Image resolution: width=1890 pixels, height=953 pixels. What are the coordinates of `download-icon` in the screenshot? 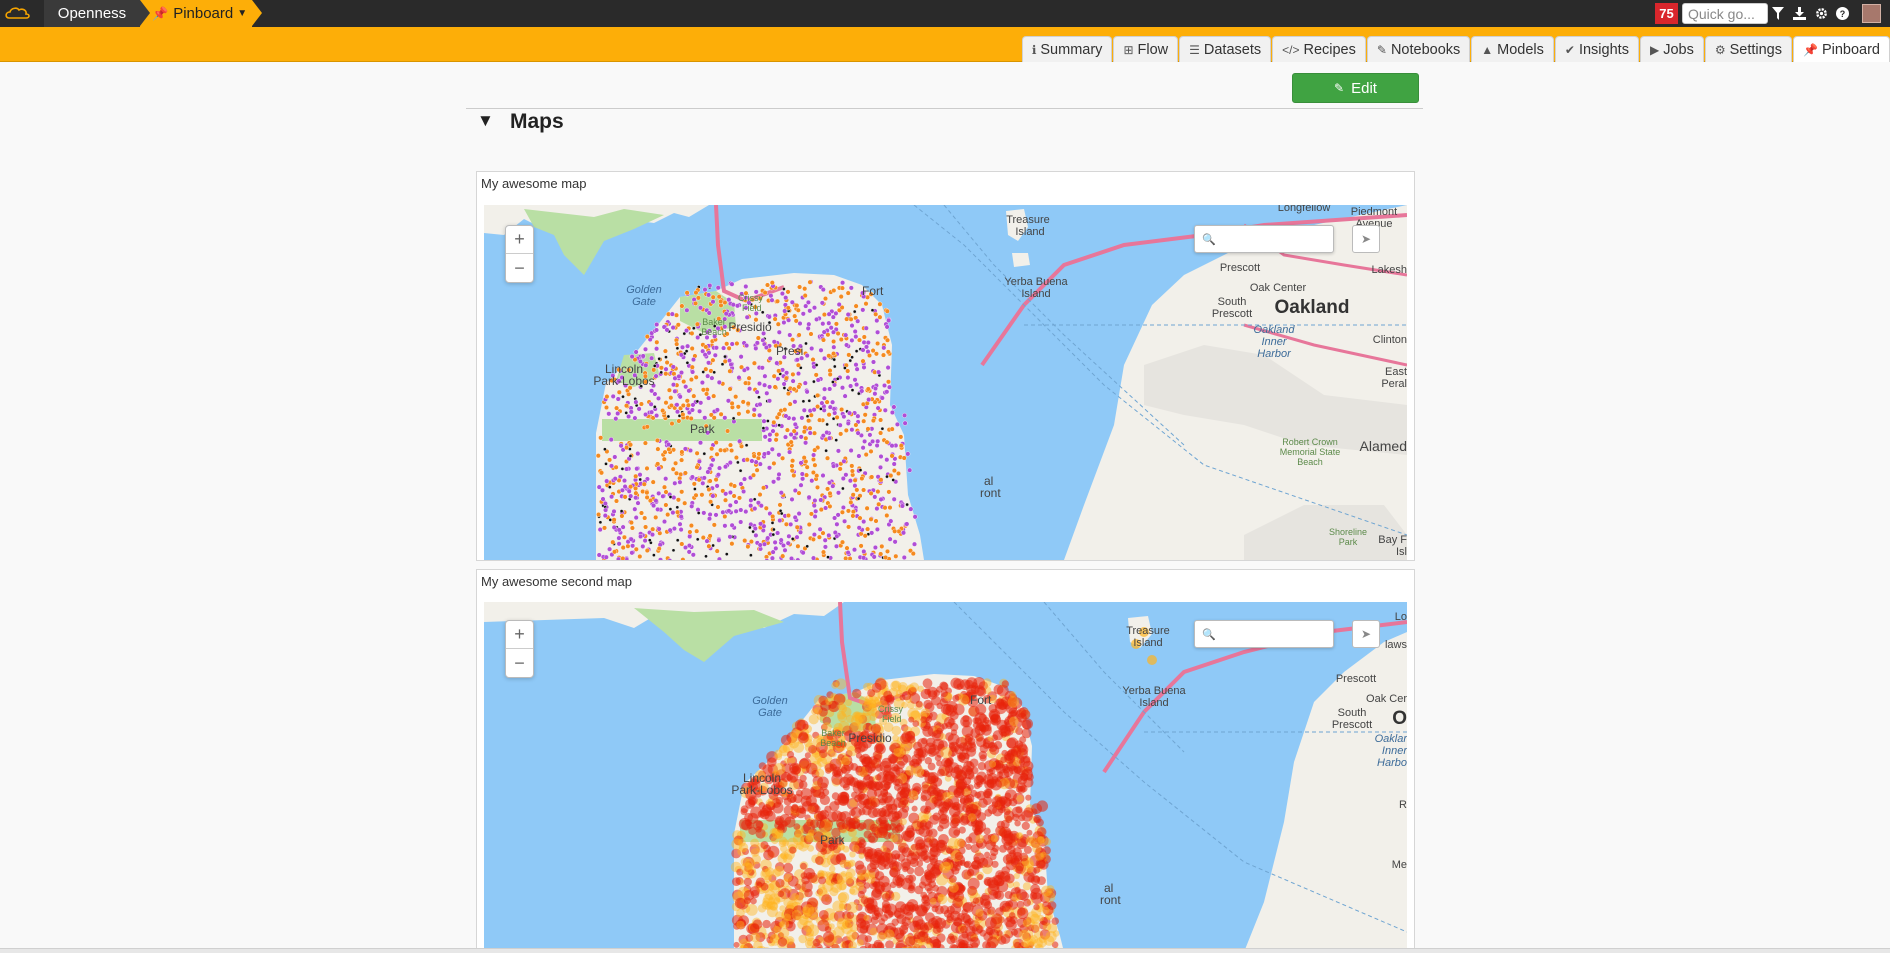 It's located at (1799, 13).